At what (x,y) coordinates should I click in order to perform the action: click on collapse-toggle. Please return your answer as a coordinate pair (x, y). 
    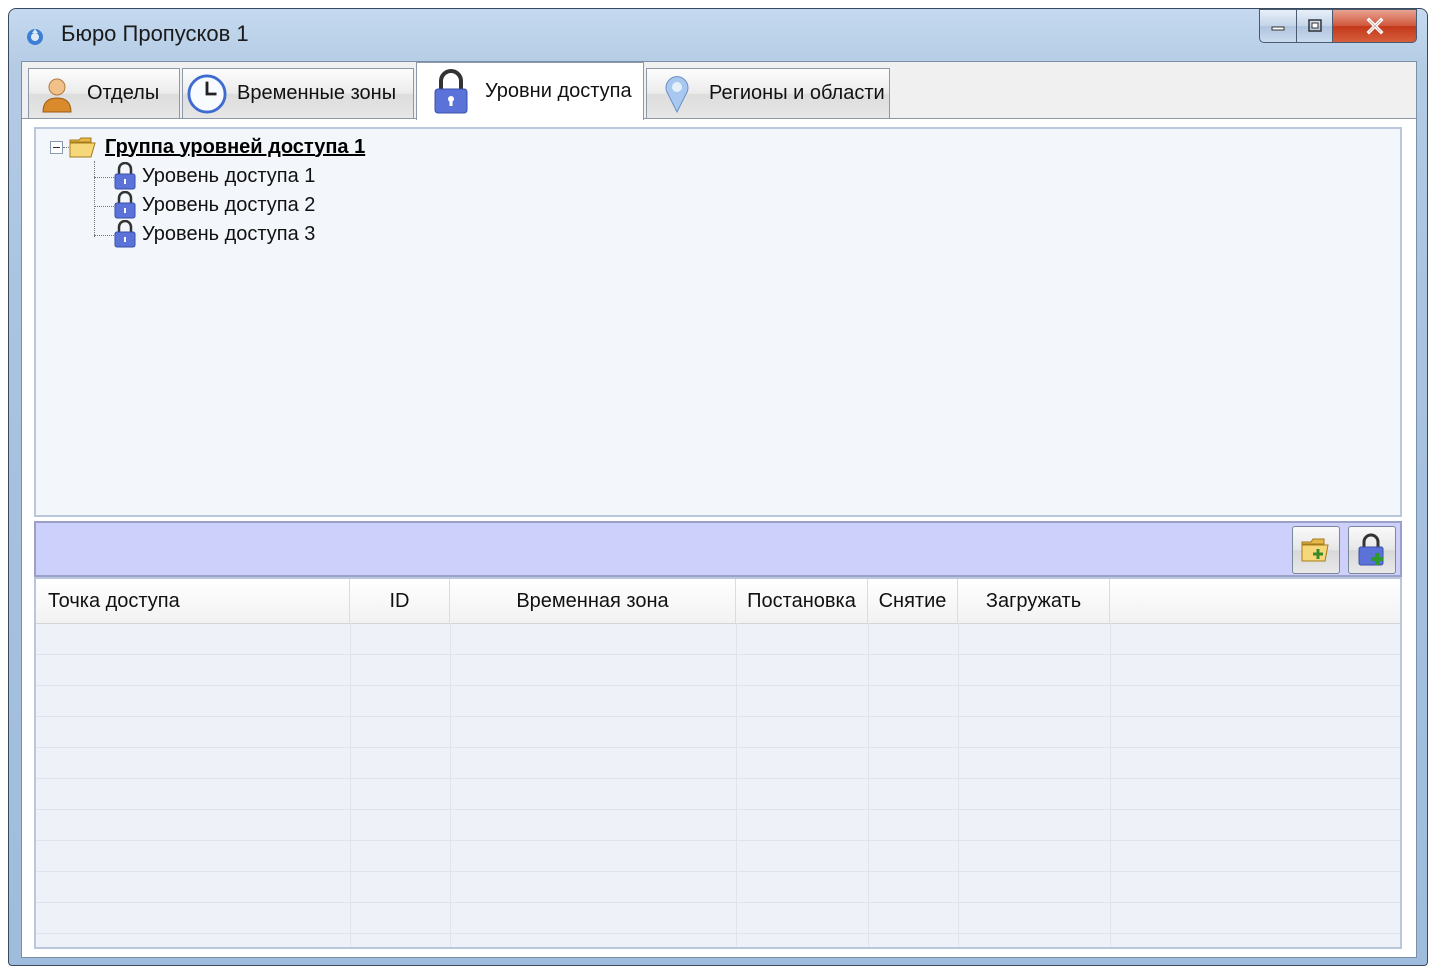
    Looking at the image, I should click on (56, 147).